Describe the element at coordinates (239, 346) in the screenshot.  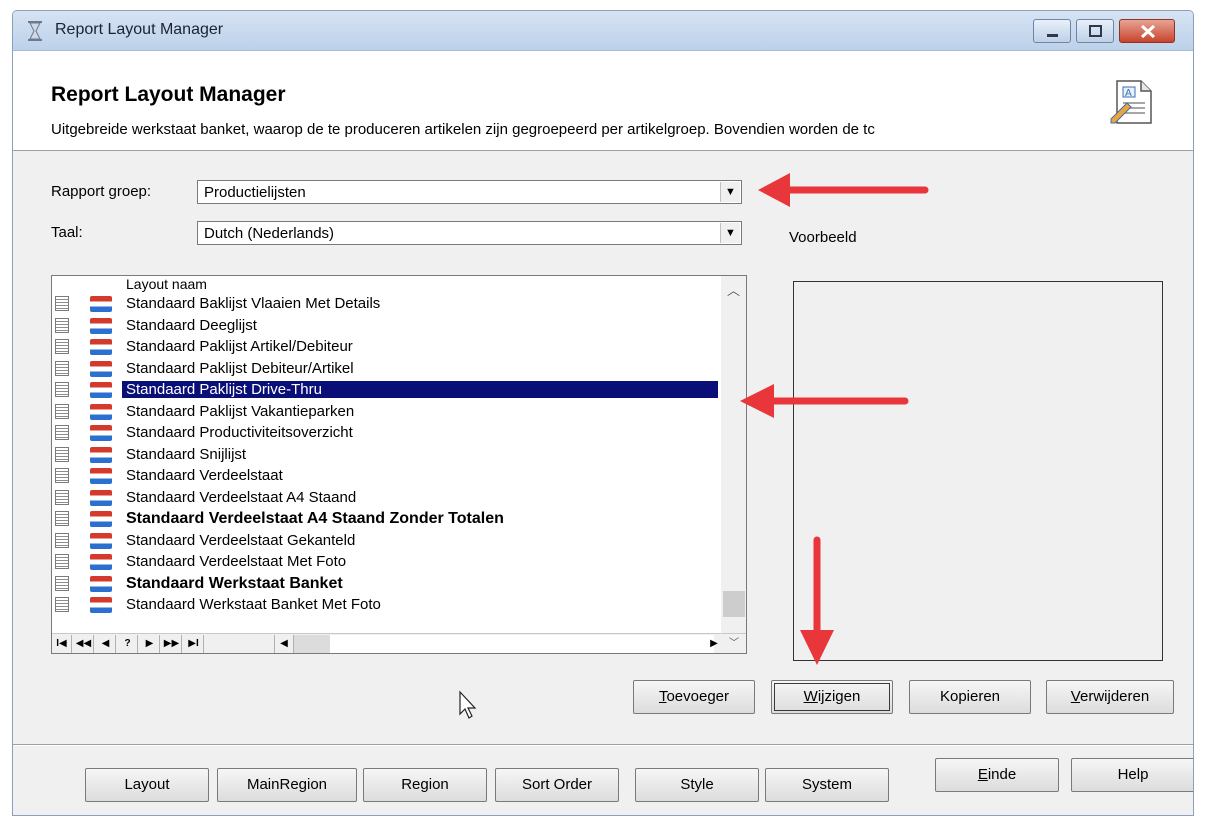
I see `layout-name: Standaard Paklijst Artikel/Debiteur` at that location.